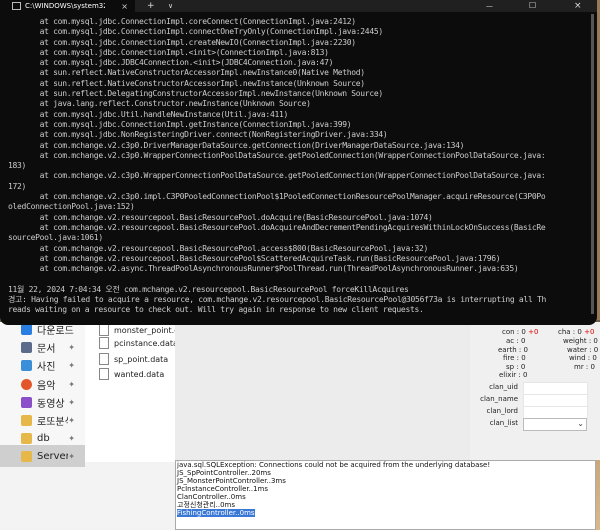 Image resolution: width=600 pixels, height=530 pixels. Describe the element at coordinates (513, 375) in the screenshot. I see `stat-elixir: elixir : 0` at that location.